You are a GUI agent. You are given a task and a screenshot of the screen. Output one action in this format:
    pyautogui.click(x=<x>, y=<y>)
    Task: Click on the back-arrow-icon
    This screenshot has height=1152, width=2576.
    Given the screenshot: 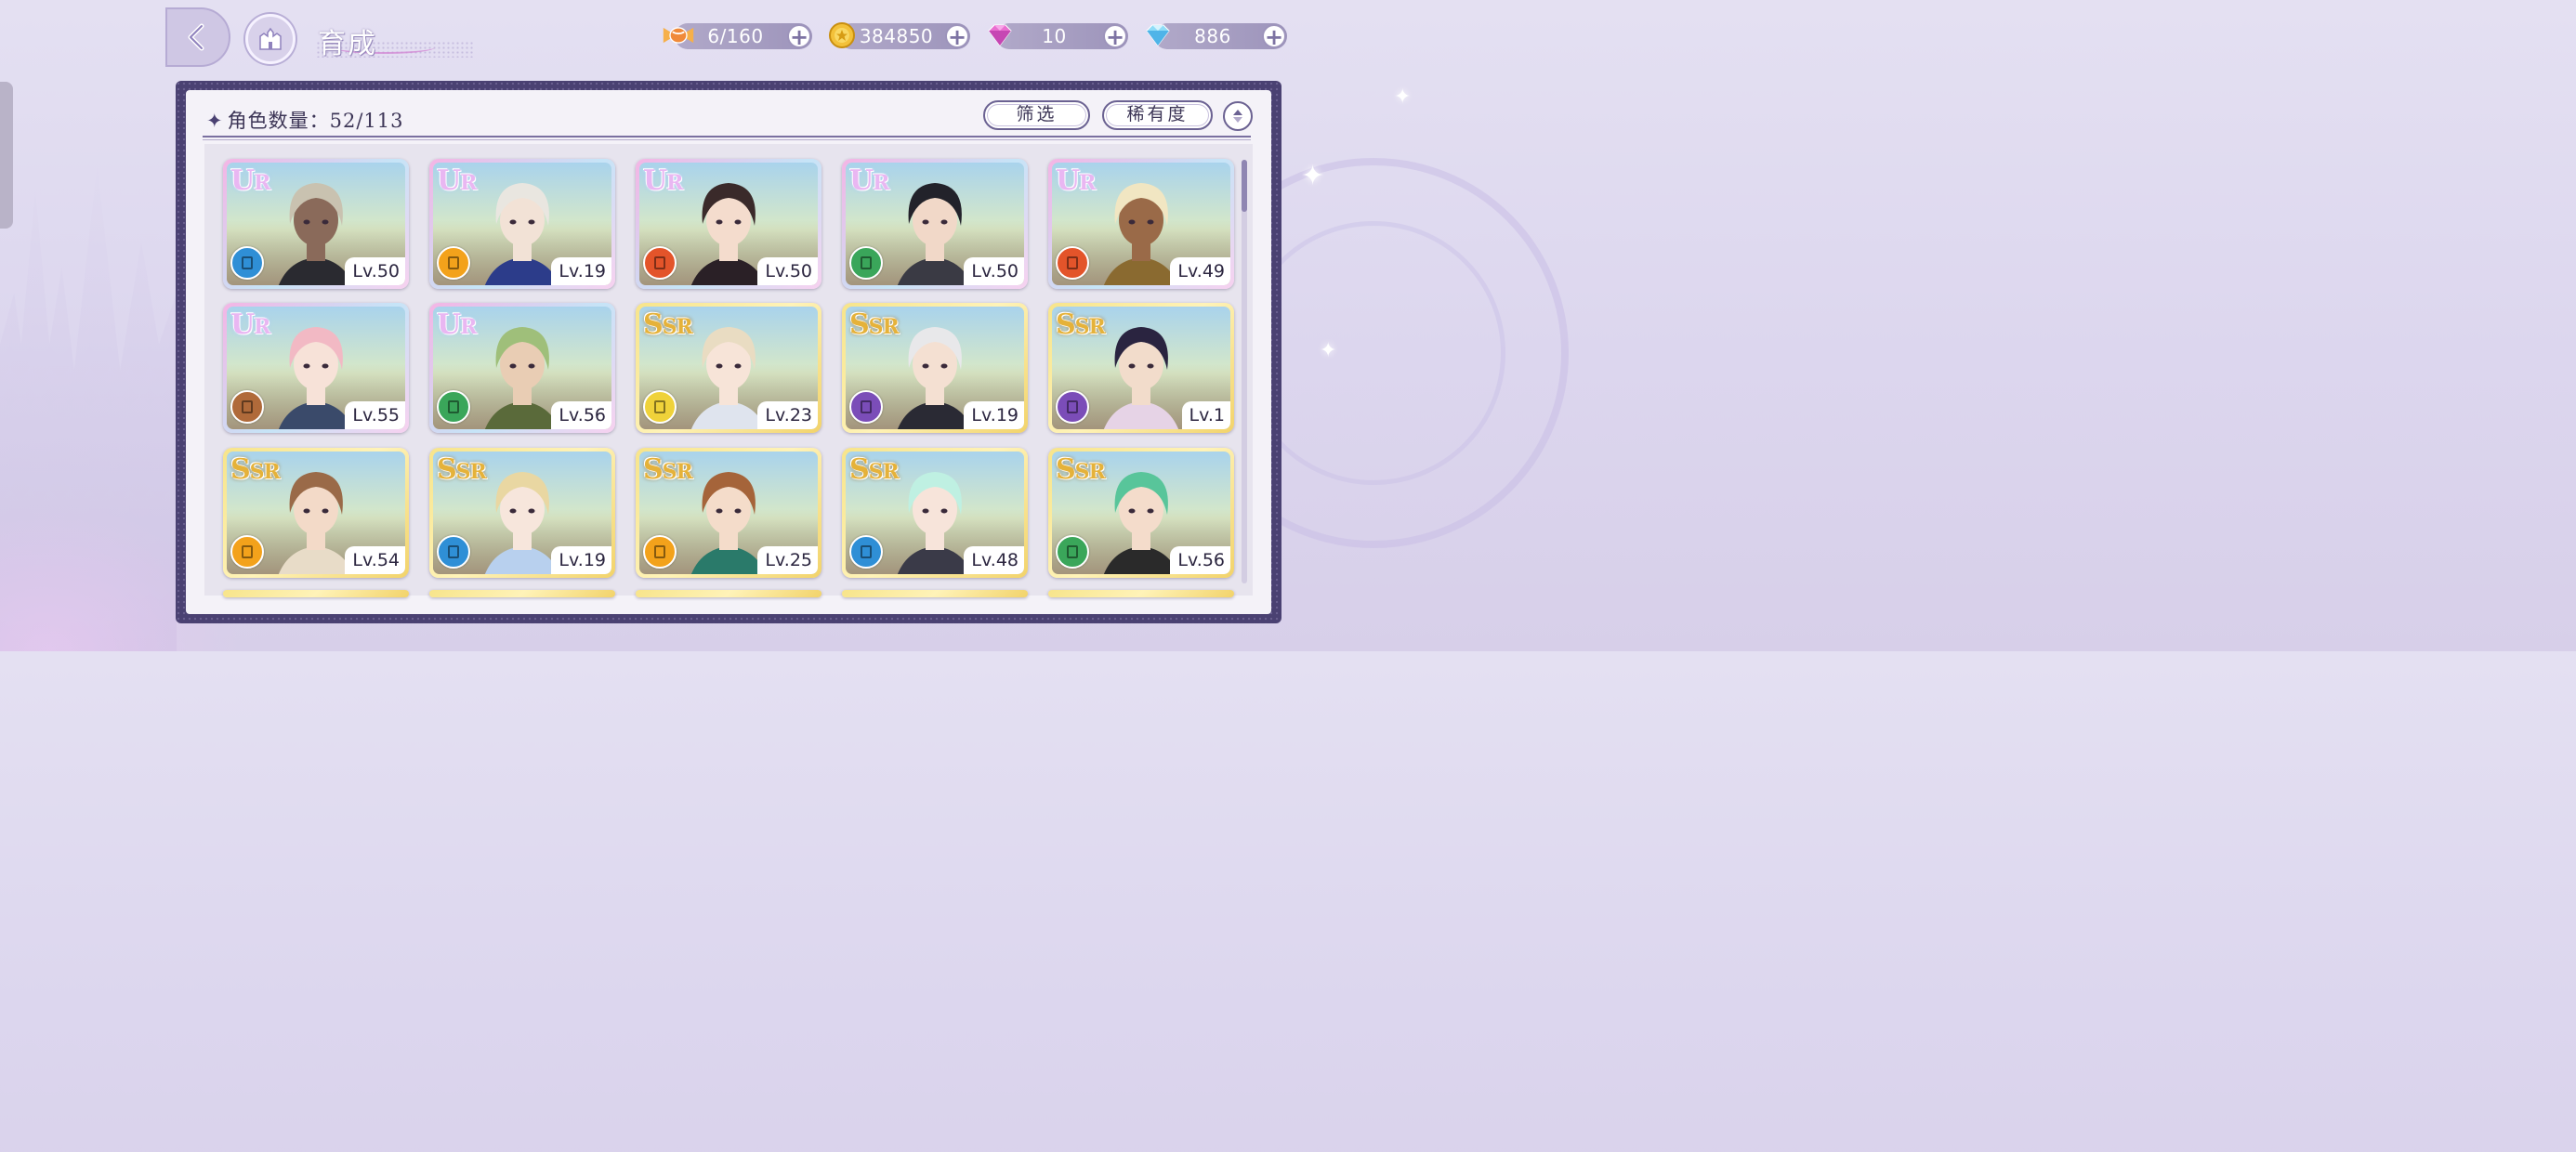 What is the action you would take?
    pyautogui.click(x=196, y=37)
    